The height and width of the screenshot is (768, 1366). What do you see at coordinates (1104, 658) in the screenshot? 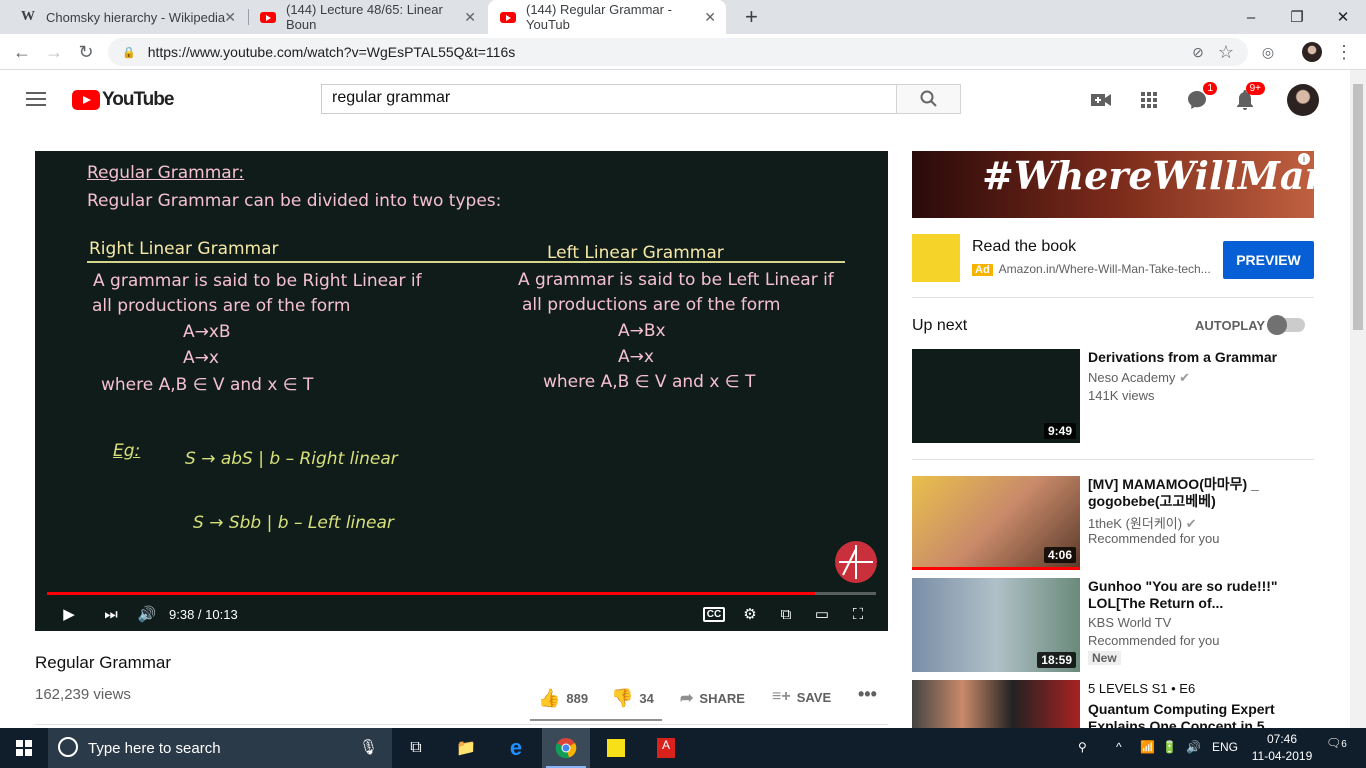
I see `new-badge: New` at bounding box center [1104, 658].